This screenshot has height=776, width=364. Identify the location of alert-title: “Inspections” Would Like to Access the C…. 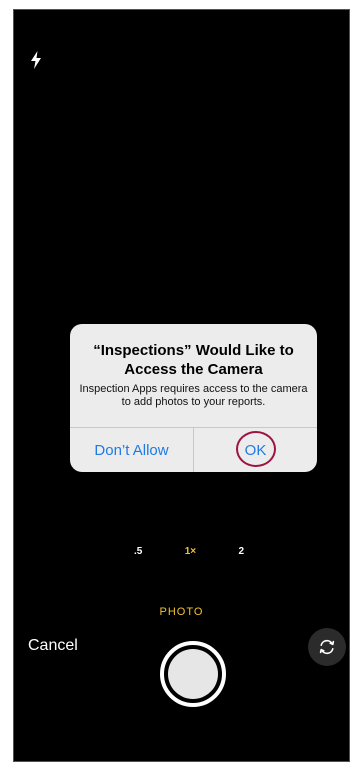
(193, 360).